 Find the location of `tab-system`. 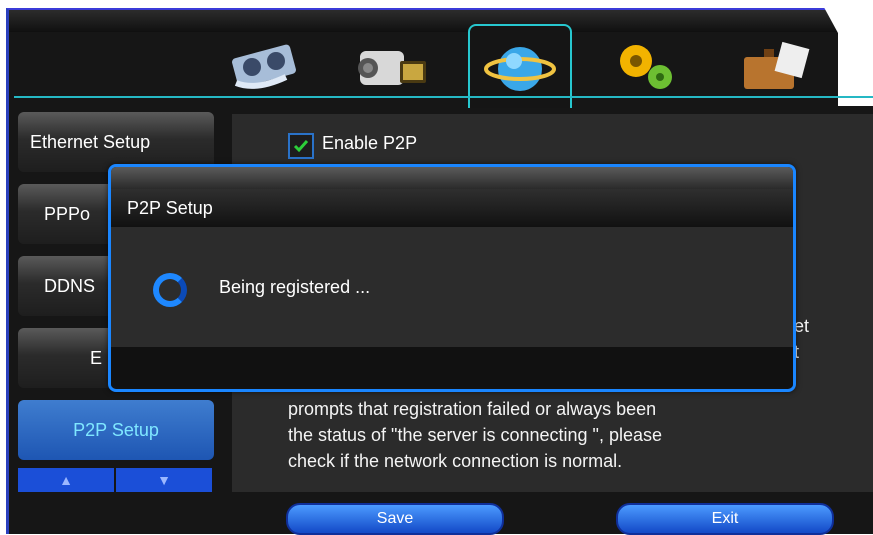

tab-system is located at coordinates (646, 65).